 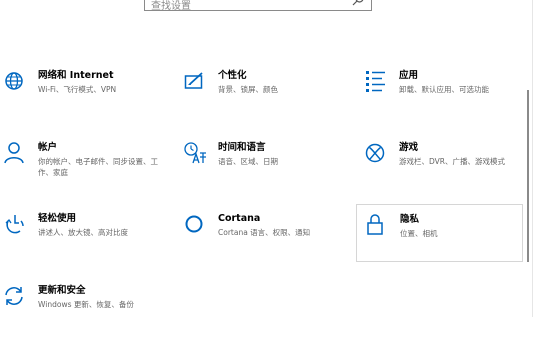 What do you see at coordinates (268, 242) in the screenshot?
I see `tile-cortana: Cortana Cortana 语言、权限、通知` at bounding box center [268, 242].